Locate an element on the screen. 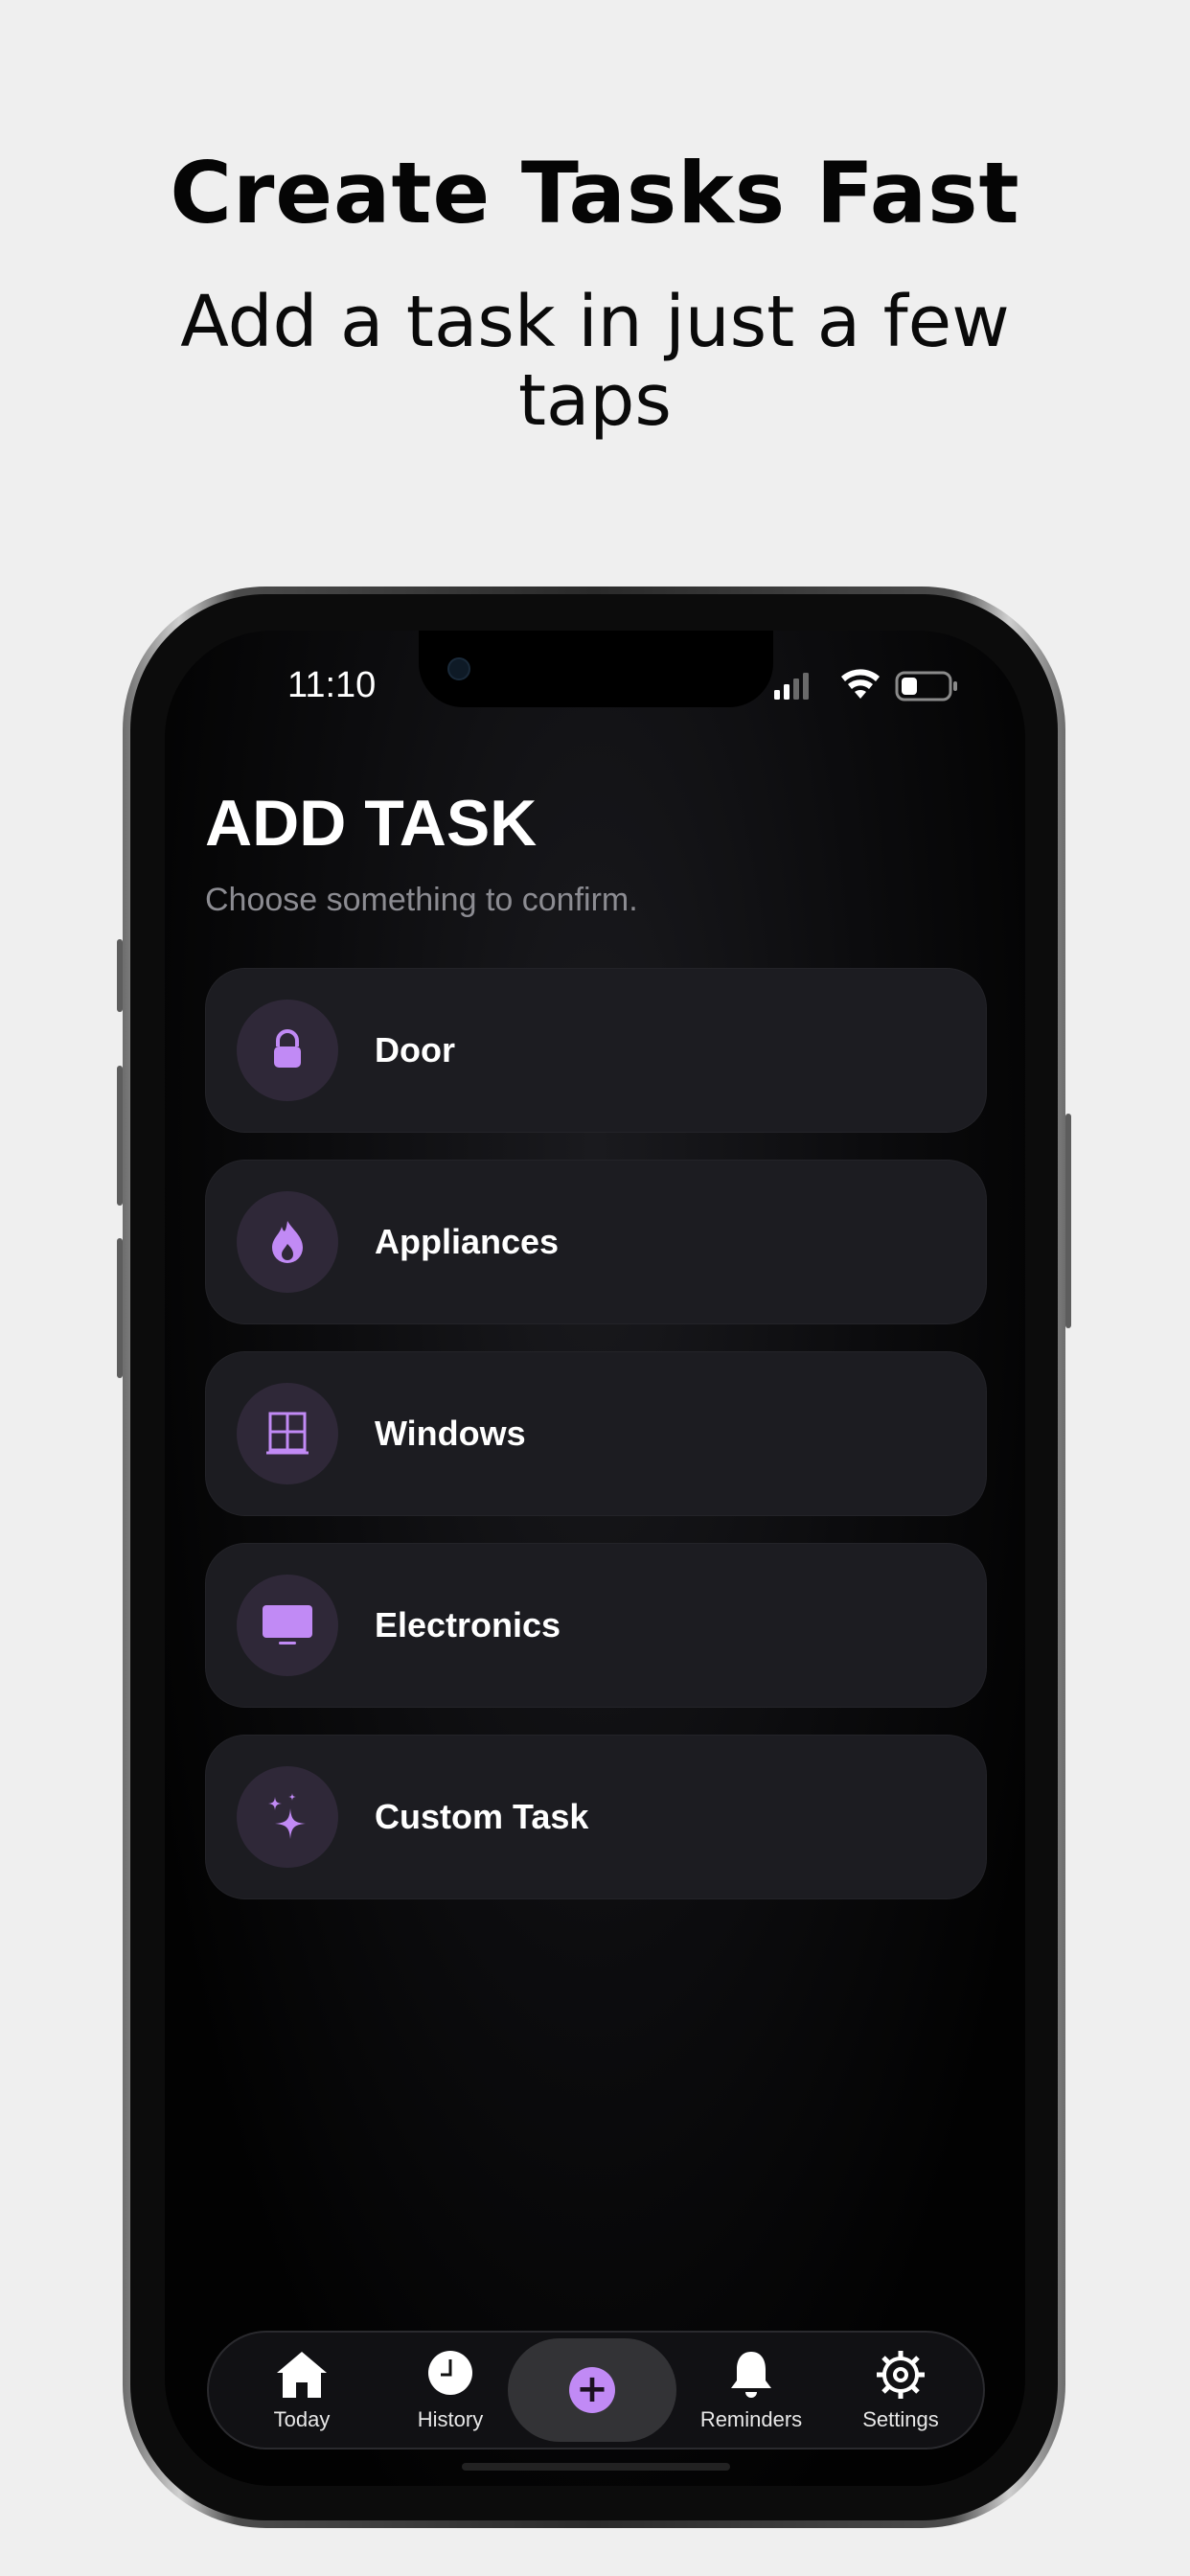  tv-icon is located at coordinates (287, 1625).